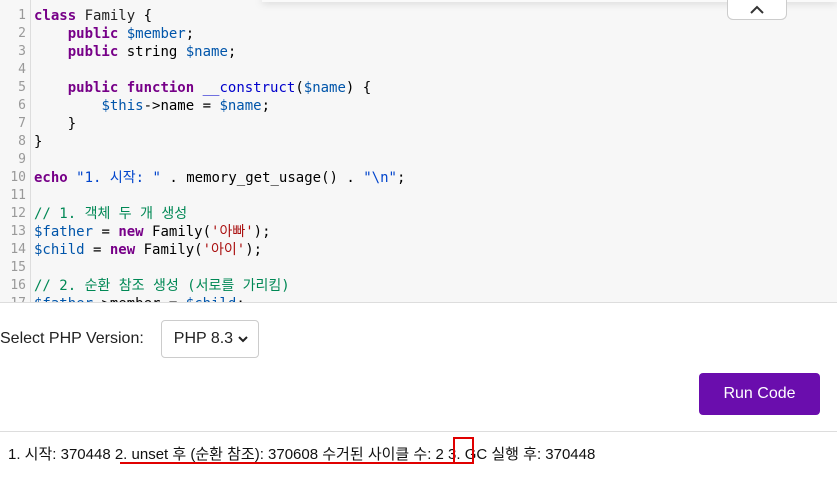  Describe the element at coordinates (418, 286) in the screenshot. I see `code-line: 16 // 2. 순환 참조 생성 (서로를 가리킴)` at that location.